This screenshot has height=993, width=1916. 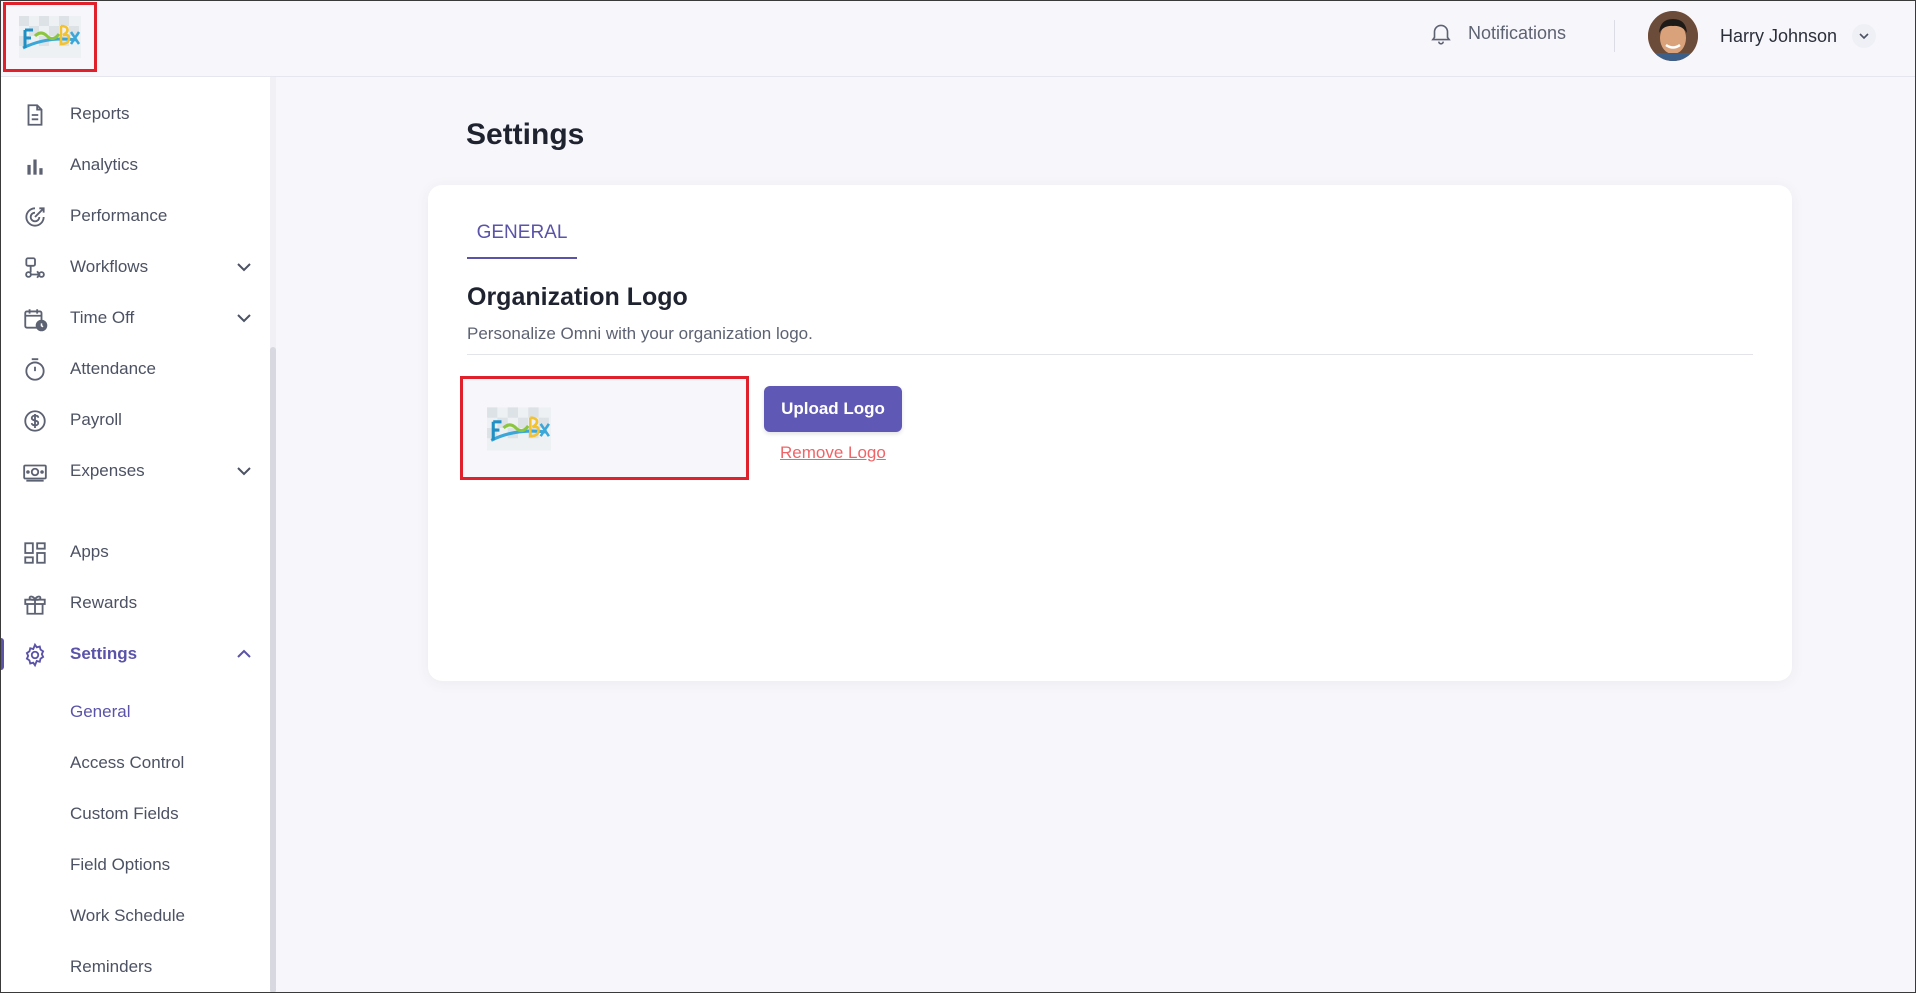 I want to click on sidebar-item-payroll: Payroll, so click(x=135, y=420).